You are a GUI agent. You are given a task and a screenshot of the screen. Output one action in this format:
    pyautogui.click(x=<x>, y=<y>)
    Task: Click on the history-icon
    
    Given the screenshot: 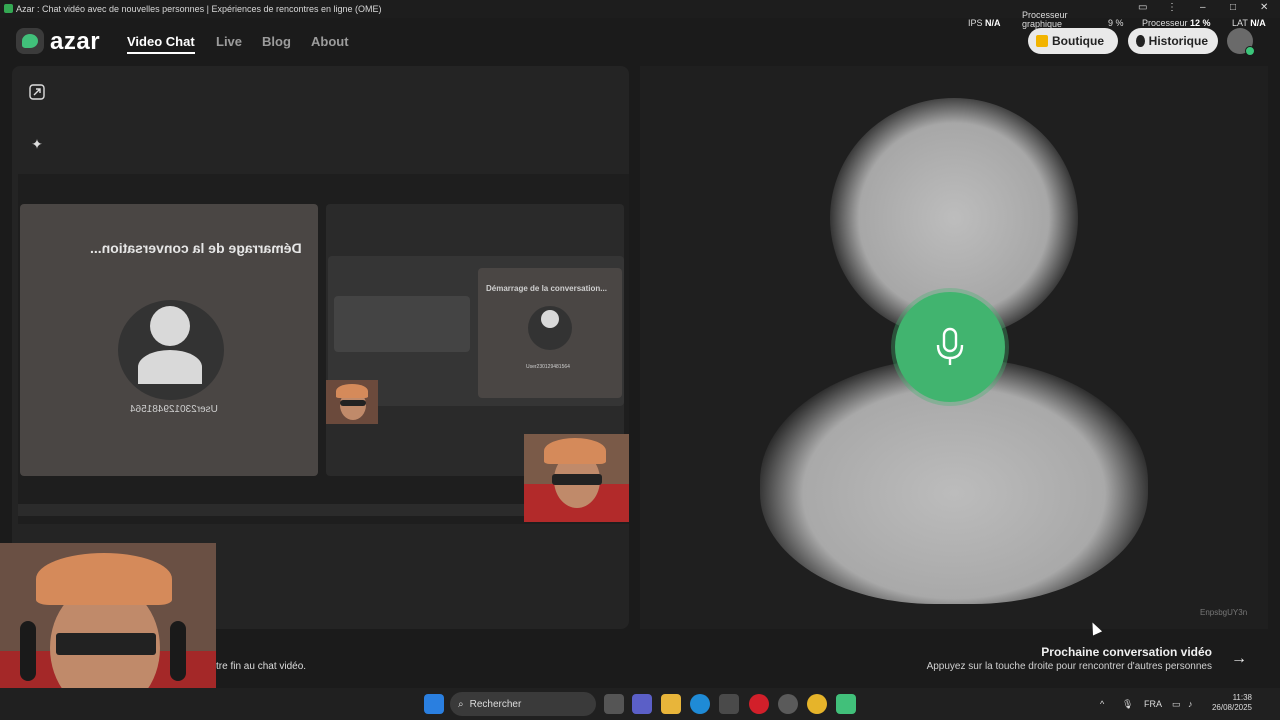 What is the action you would take?
    pyautogui.click(x=1140, y=41)
    